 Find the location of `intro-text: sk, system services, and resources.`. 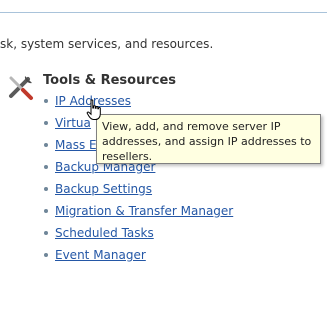

intro-text: sk, system services, and resources. is located at coordinates (107, 44).